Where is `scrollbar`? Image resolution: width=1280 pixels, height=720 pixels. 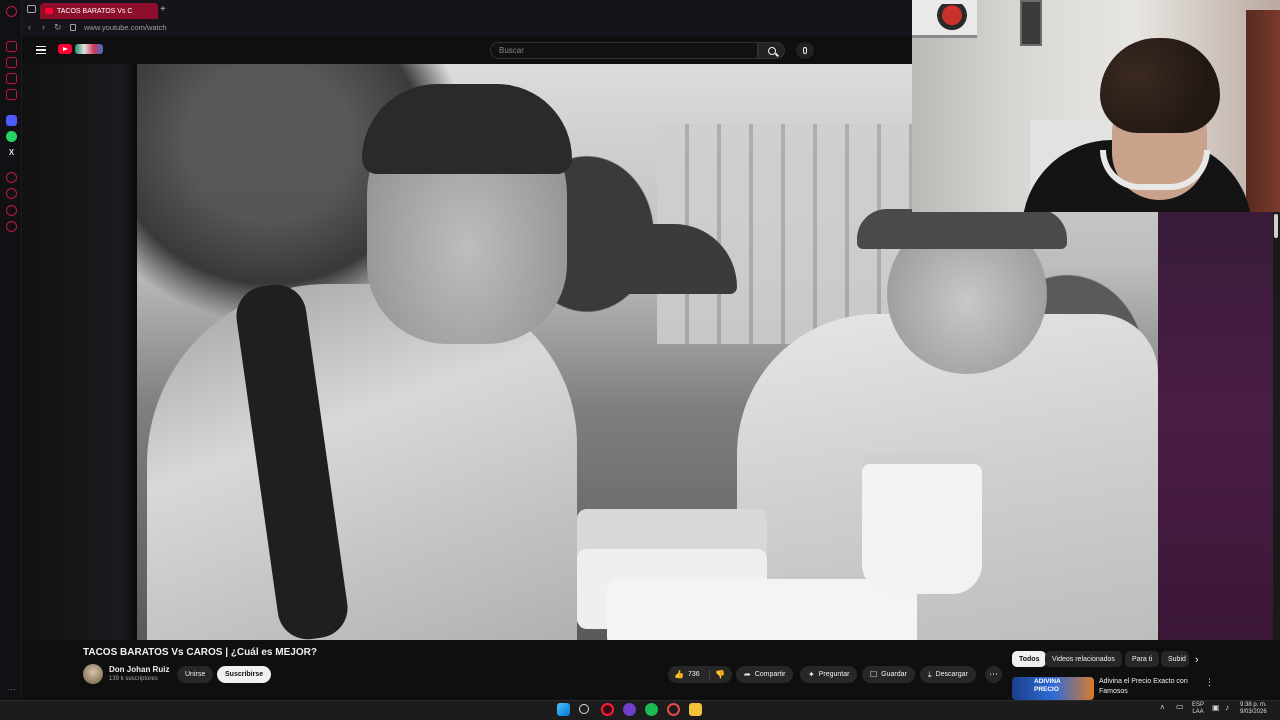 scrollbar is located at coordinates (1276, 426).